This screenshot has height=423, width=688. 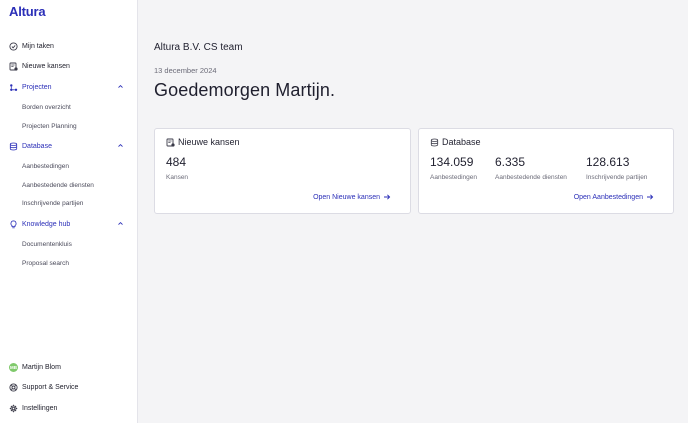 I want to click on stat-value: 128.613, so click(x=608, y=162).